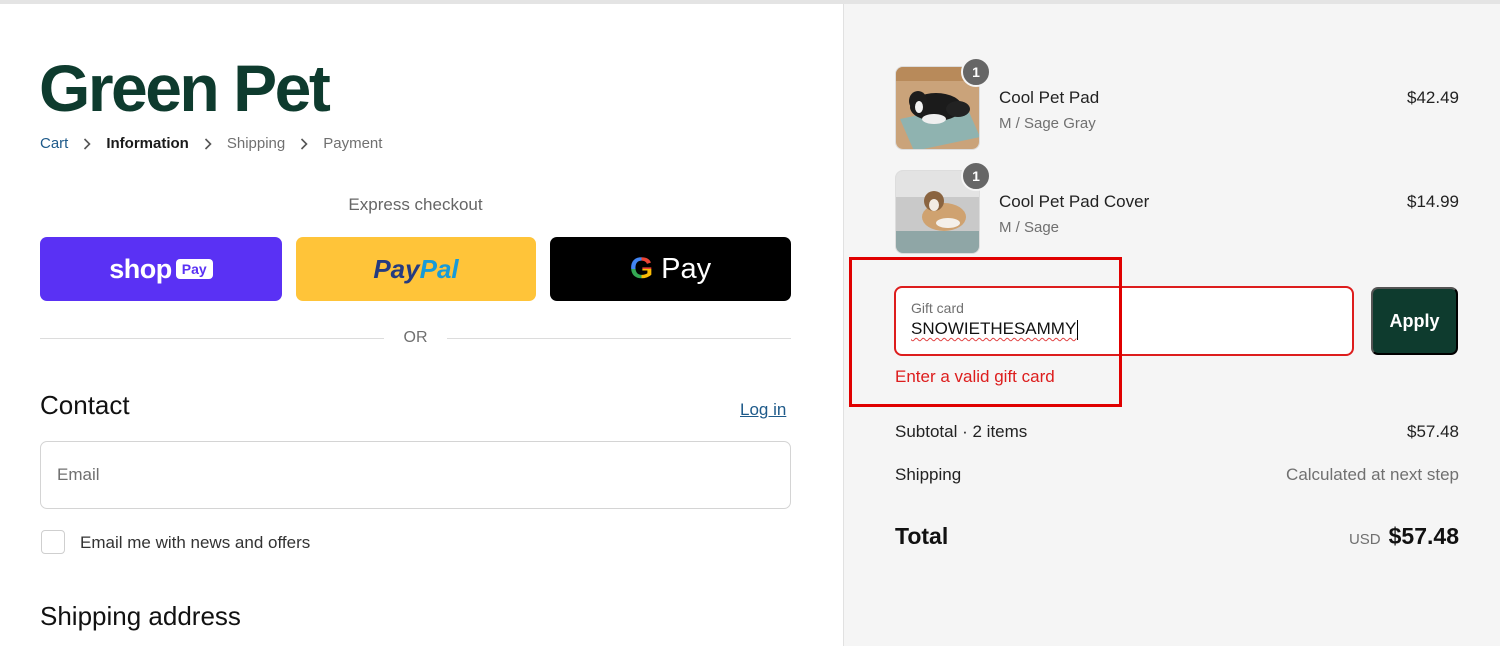 The image size is (1500, 646). Describe the element at coordinates (937, 308) in the screenshot. I see `gift-card-label: Gift card` at that location.